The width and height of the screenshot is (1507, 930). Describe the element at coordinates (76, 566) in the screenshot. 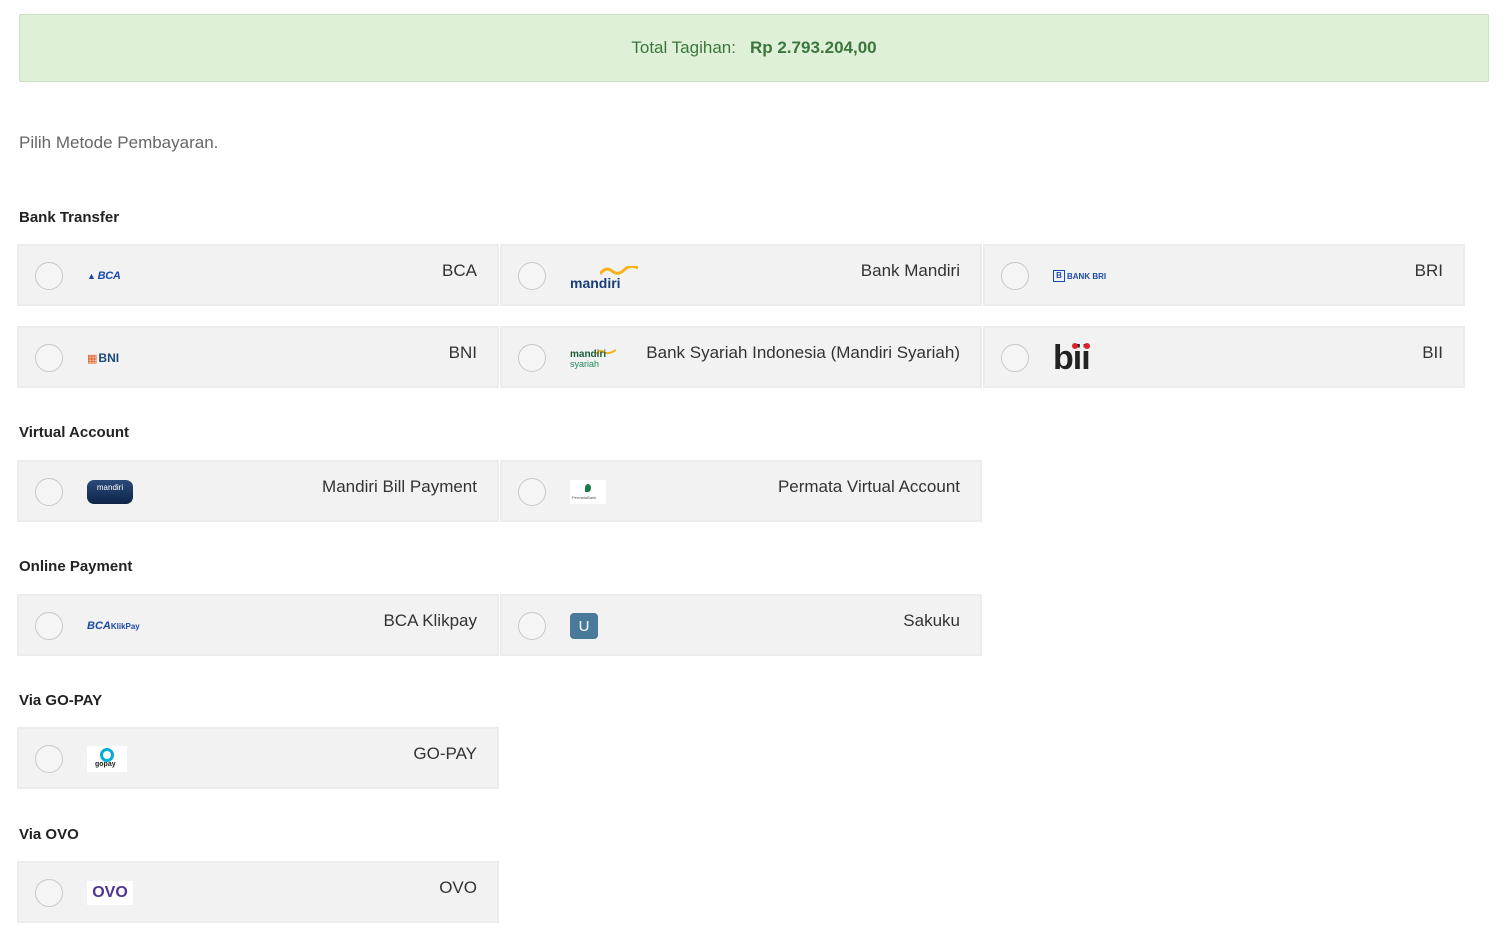

I see `section-title-online-payment: Online Payment` at that location.